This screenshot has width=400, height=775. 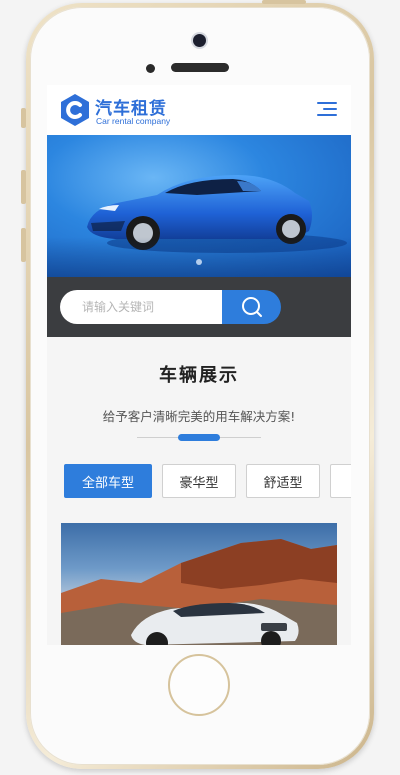 I want to click on search-bar, so click(x=199, y=307).